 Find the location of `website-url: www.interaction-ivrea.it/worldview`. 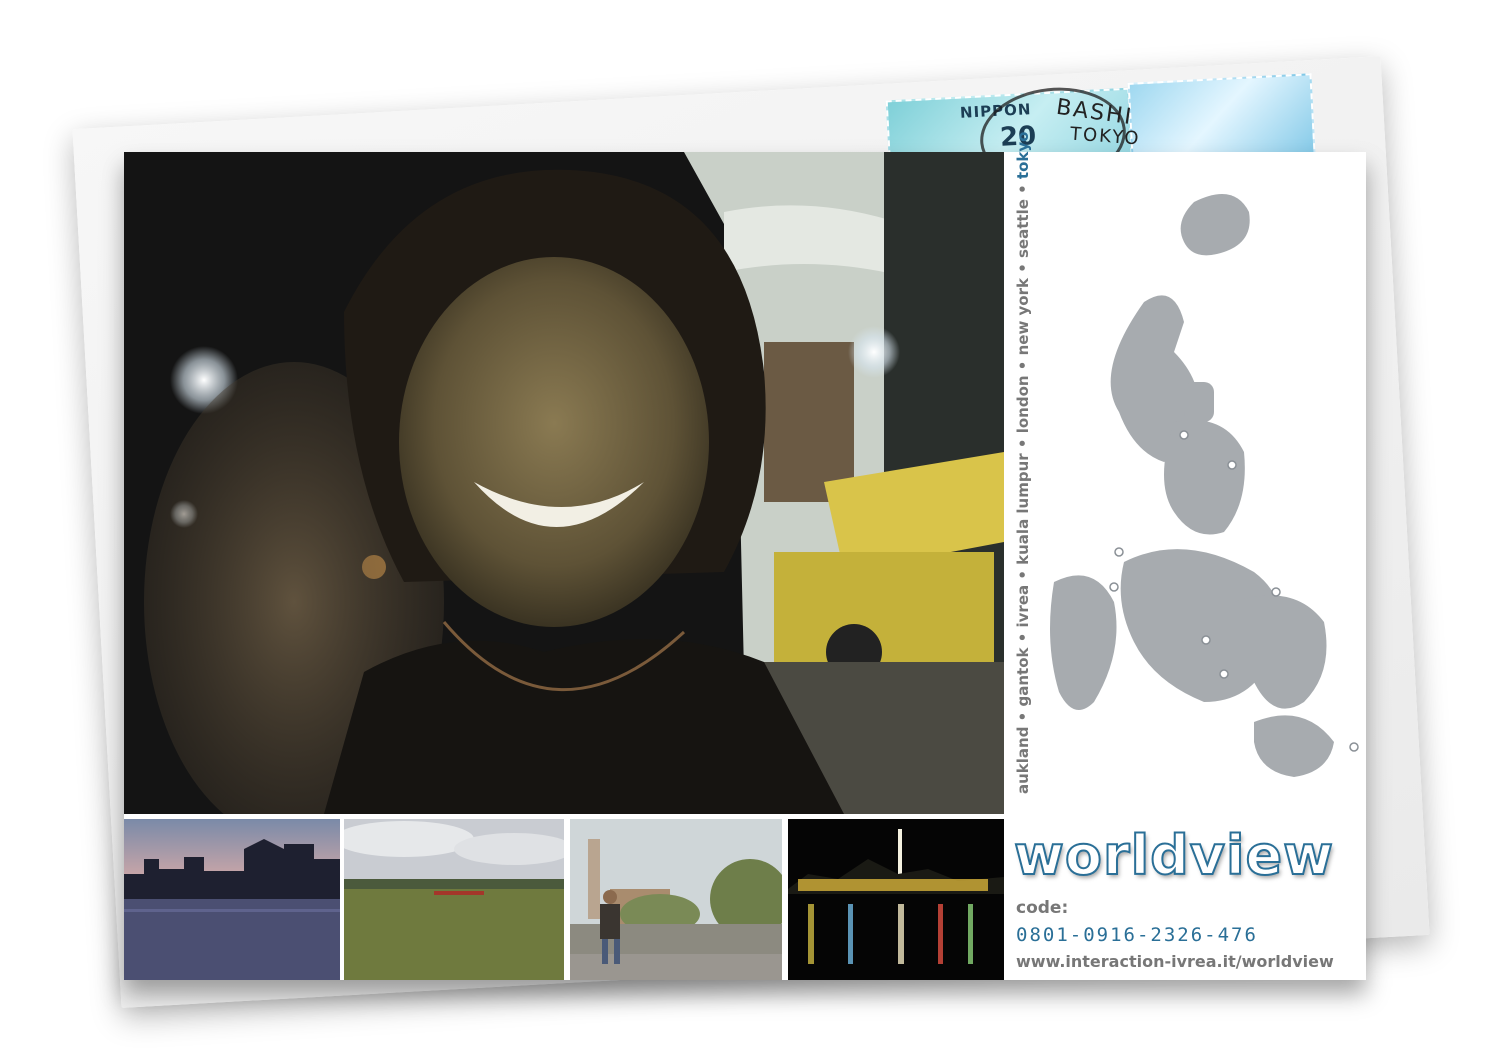

website-url: www.interaction-ivrea.it/worldview is located at coordinates (1175, 961).